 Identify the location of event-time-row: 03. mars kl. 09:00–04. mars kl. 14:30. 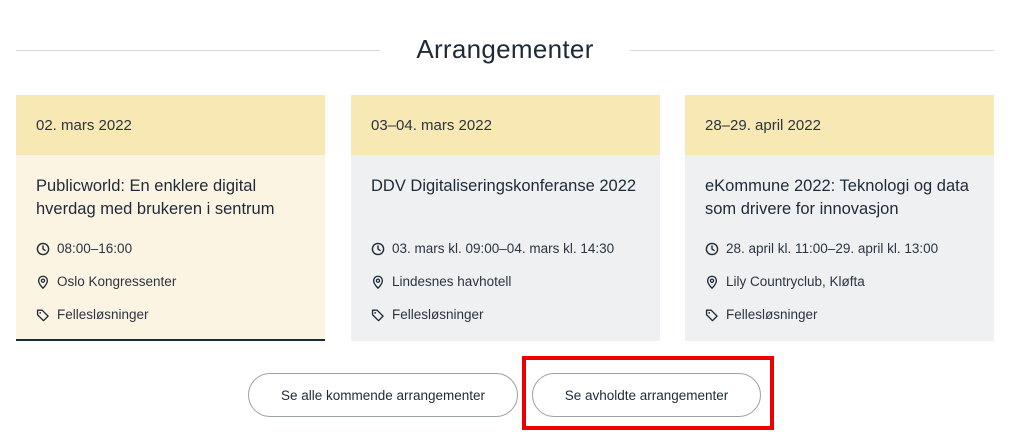
(505, 248).